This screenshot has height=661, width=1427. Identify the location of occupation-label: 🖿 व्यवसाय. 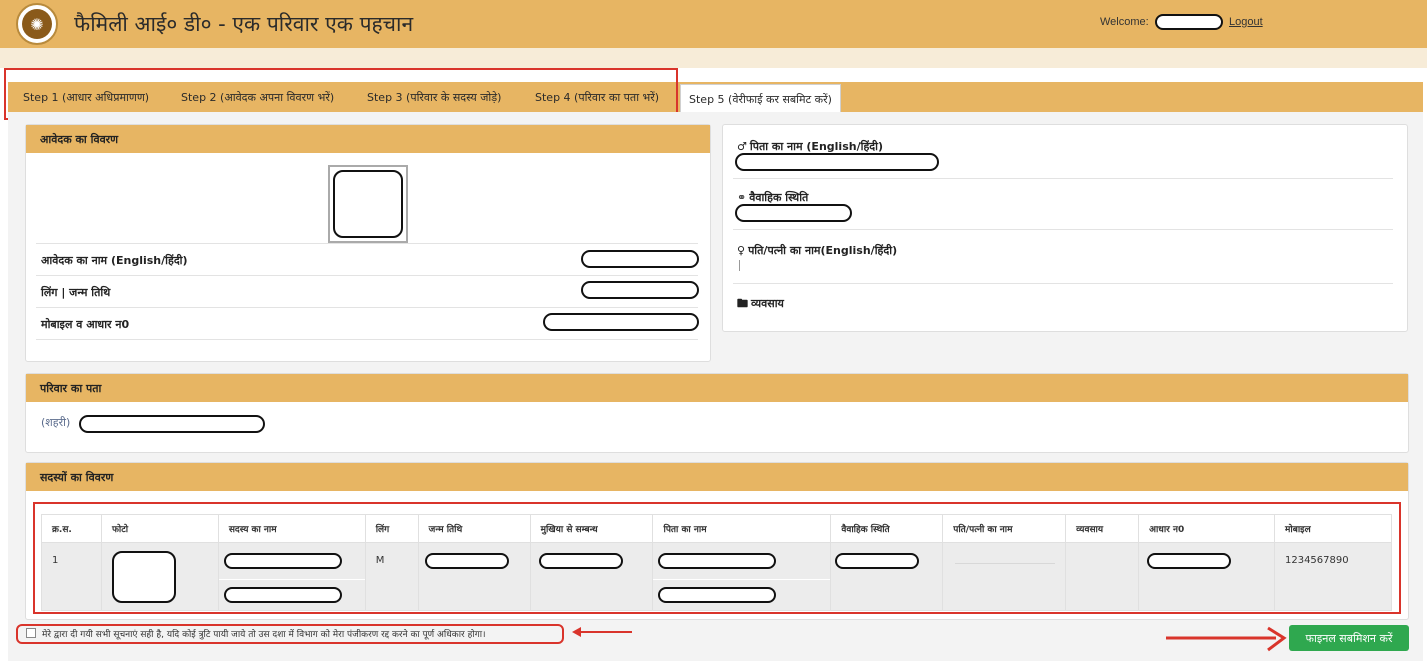
(760, 304).